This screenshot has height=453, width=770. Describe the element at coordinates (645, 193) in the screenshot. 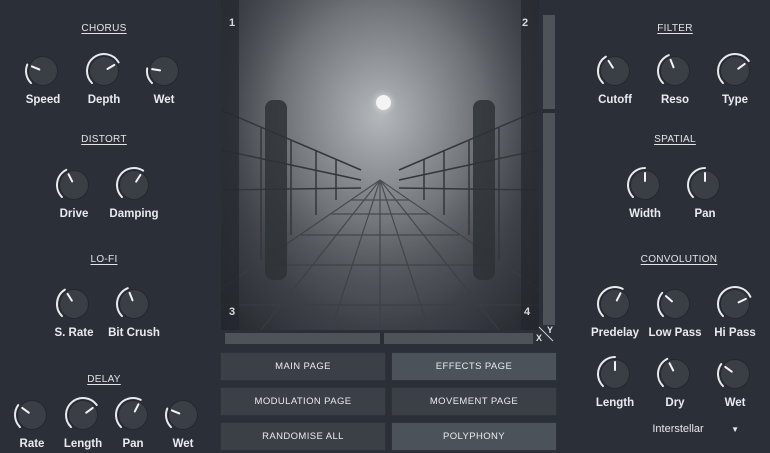

I see `spatial-width-knob: Width` at that location.